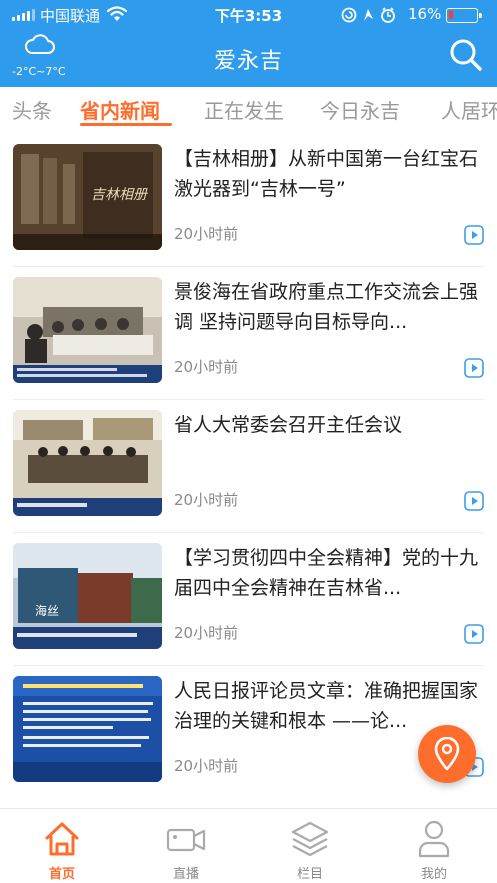  I want to click on nav-home: 首页, so click(62, 846).